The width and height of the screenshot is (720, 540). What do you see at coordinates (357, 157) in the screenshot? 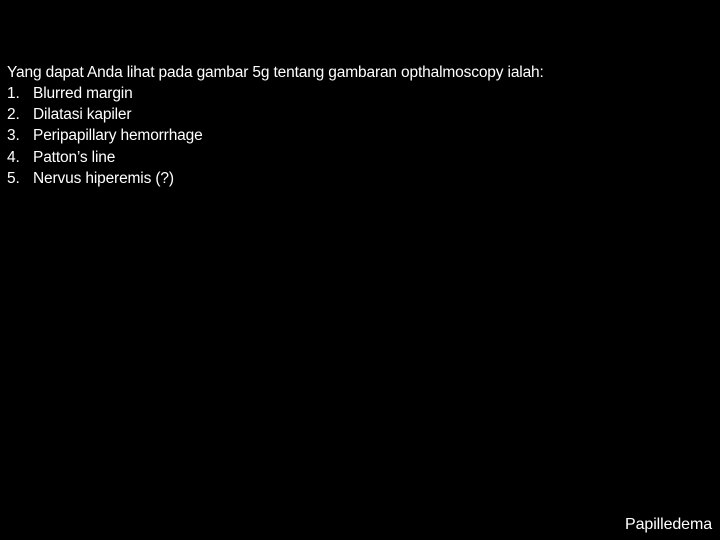
I see `list-item: 4. Patton’s line` at bounding box center [357, 157].